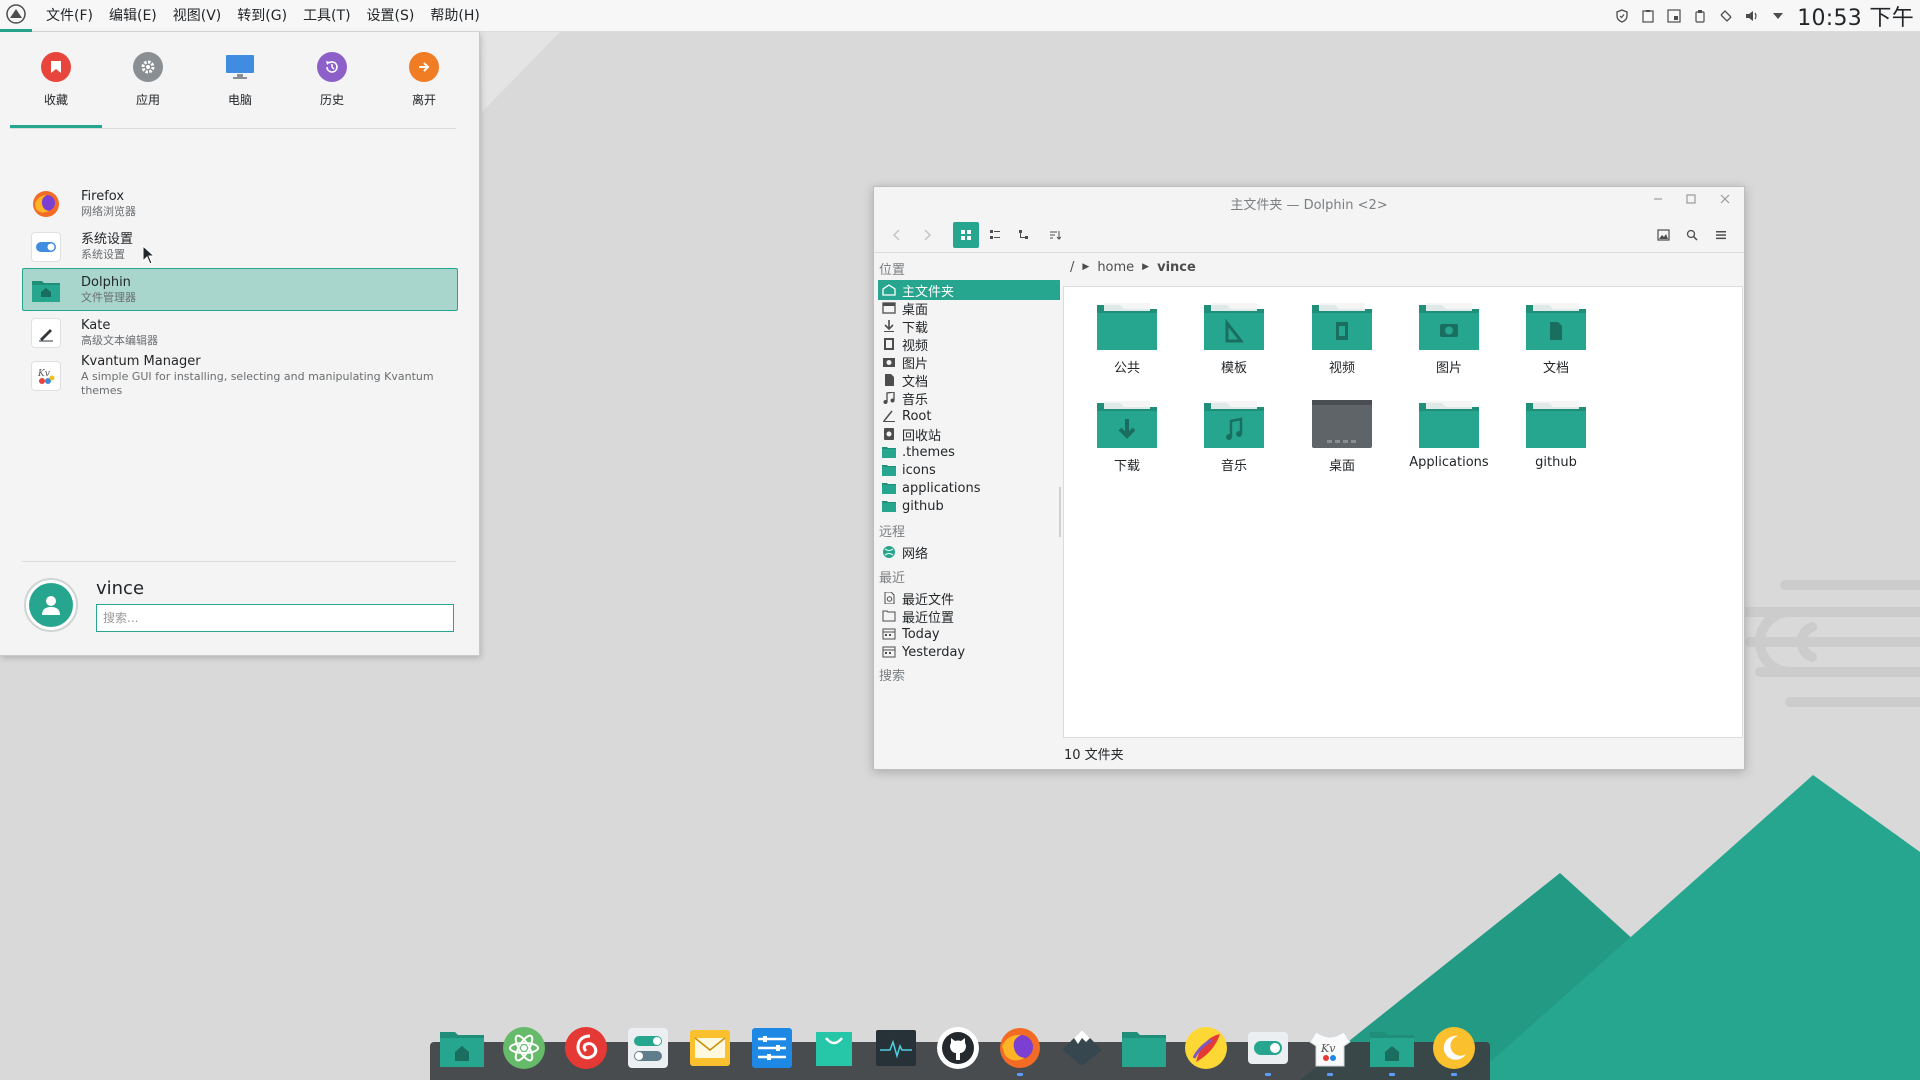 The image size is (1920, 1080). Describe the element at coordinates (969, 488) in the screenshot. I see `place-applications: applications` at that location.